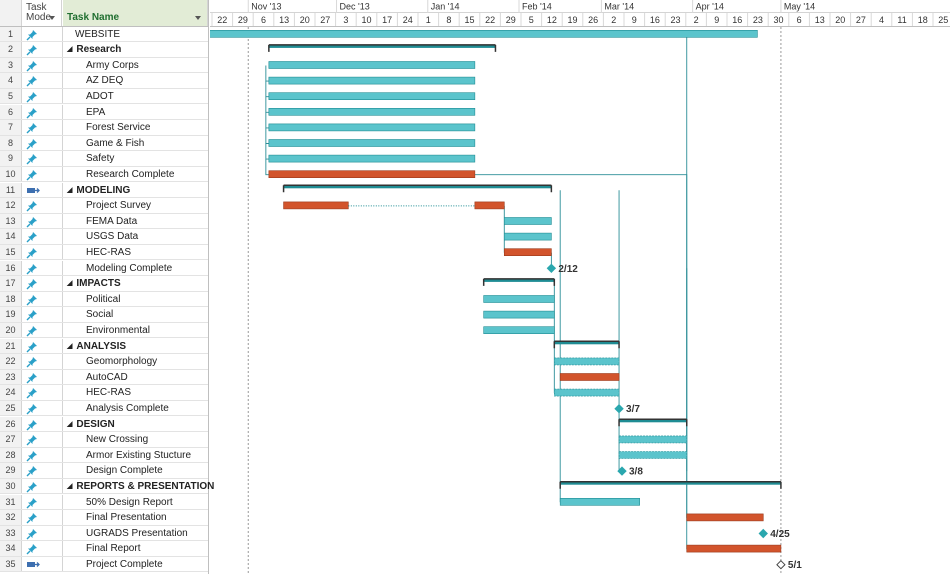 This screenshot has width=950, height=574. What do you see at coordinates (127, 455) in the screenshot?
I see `task-name-cell: Armor Existing Stucture` at bounding box center [127, 455].